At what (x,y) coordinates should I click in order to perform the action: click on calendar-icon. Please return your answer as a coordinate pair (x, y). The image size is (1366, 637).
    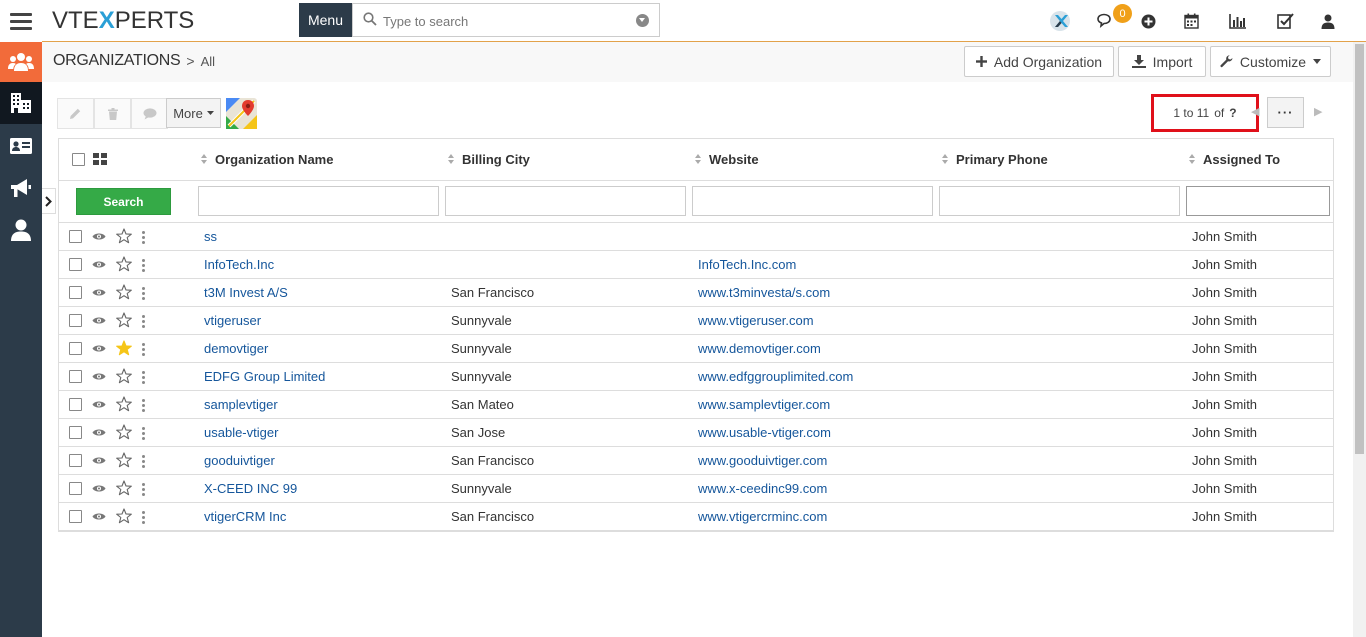
    Looking at the image, I should click on (1191, 21).